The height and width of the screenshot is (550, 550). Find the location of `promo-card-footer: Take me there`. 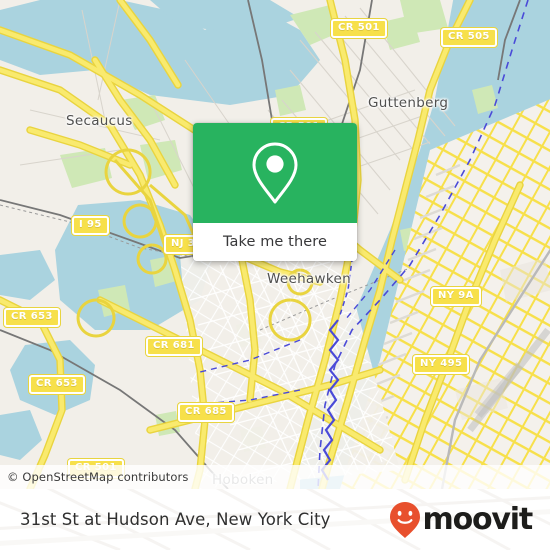

promo-card-footer: Take me there is located at coordinates (275, 242).